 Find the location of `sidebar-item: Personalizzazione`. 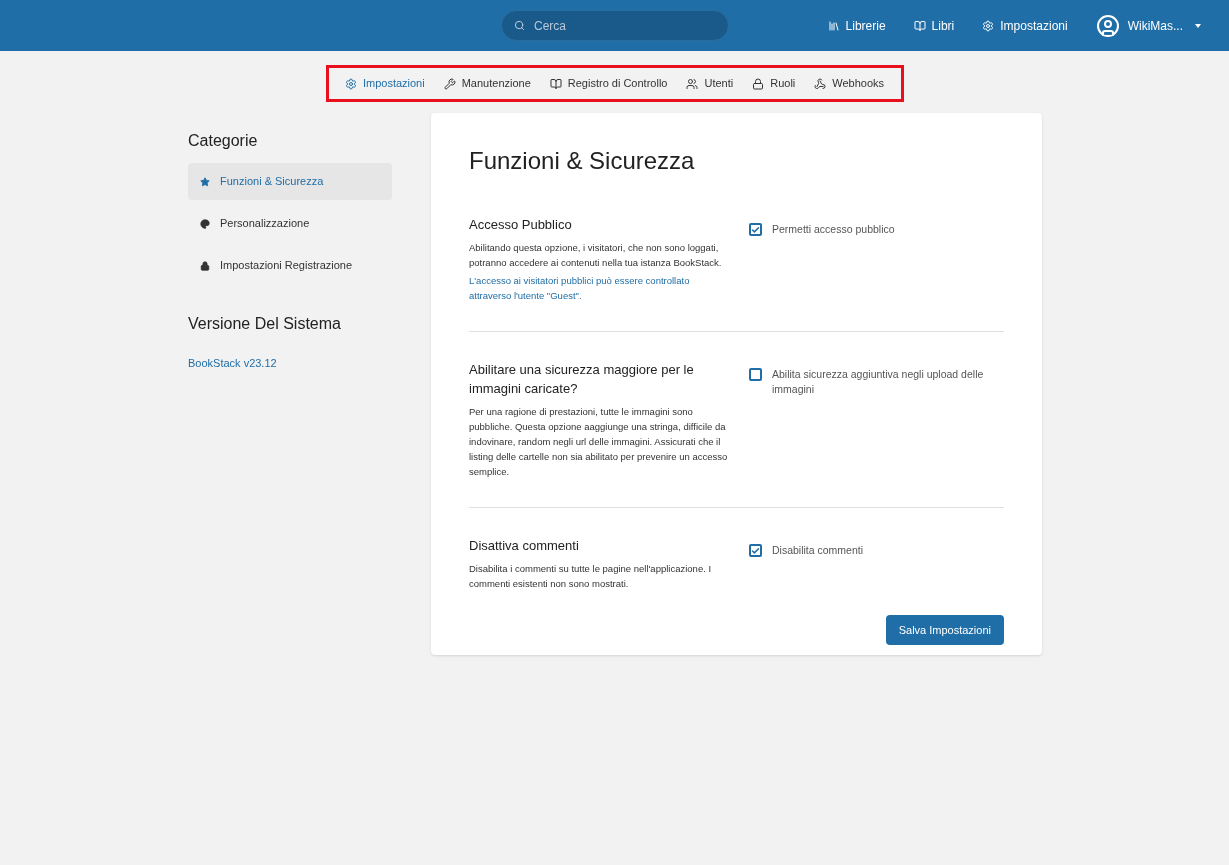

sidebar-item: Personalizzazione is located at coordinates (290, 223).